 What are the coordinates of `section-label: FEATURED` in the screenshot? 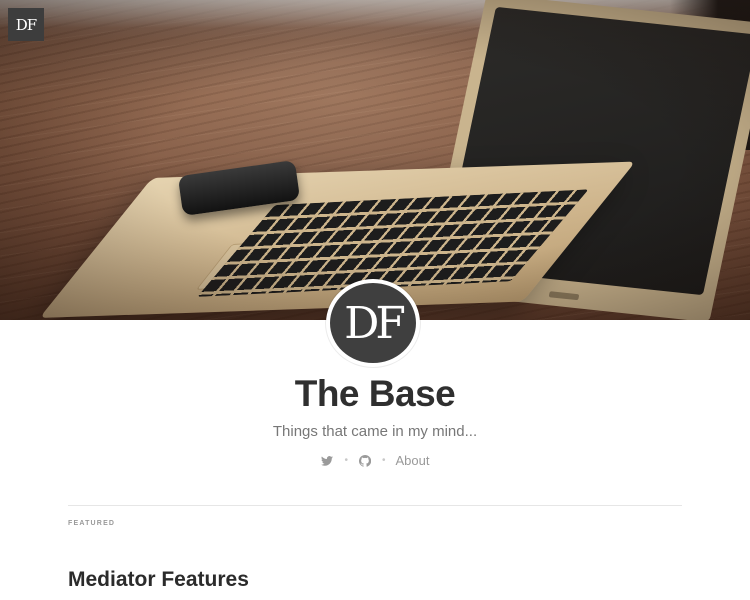 It's located at (92, 523).